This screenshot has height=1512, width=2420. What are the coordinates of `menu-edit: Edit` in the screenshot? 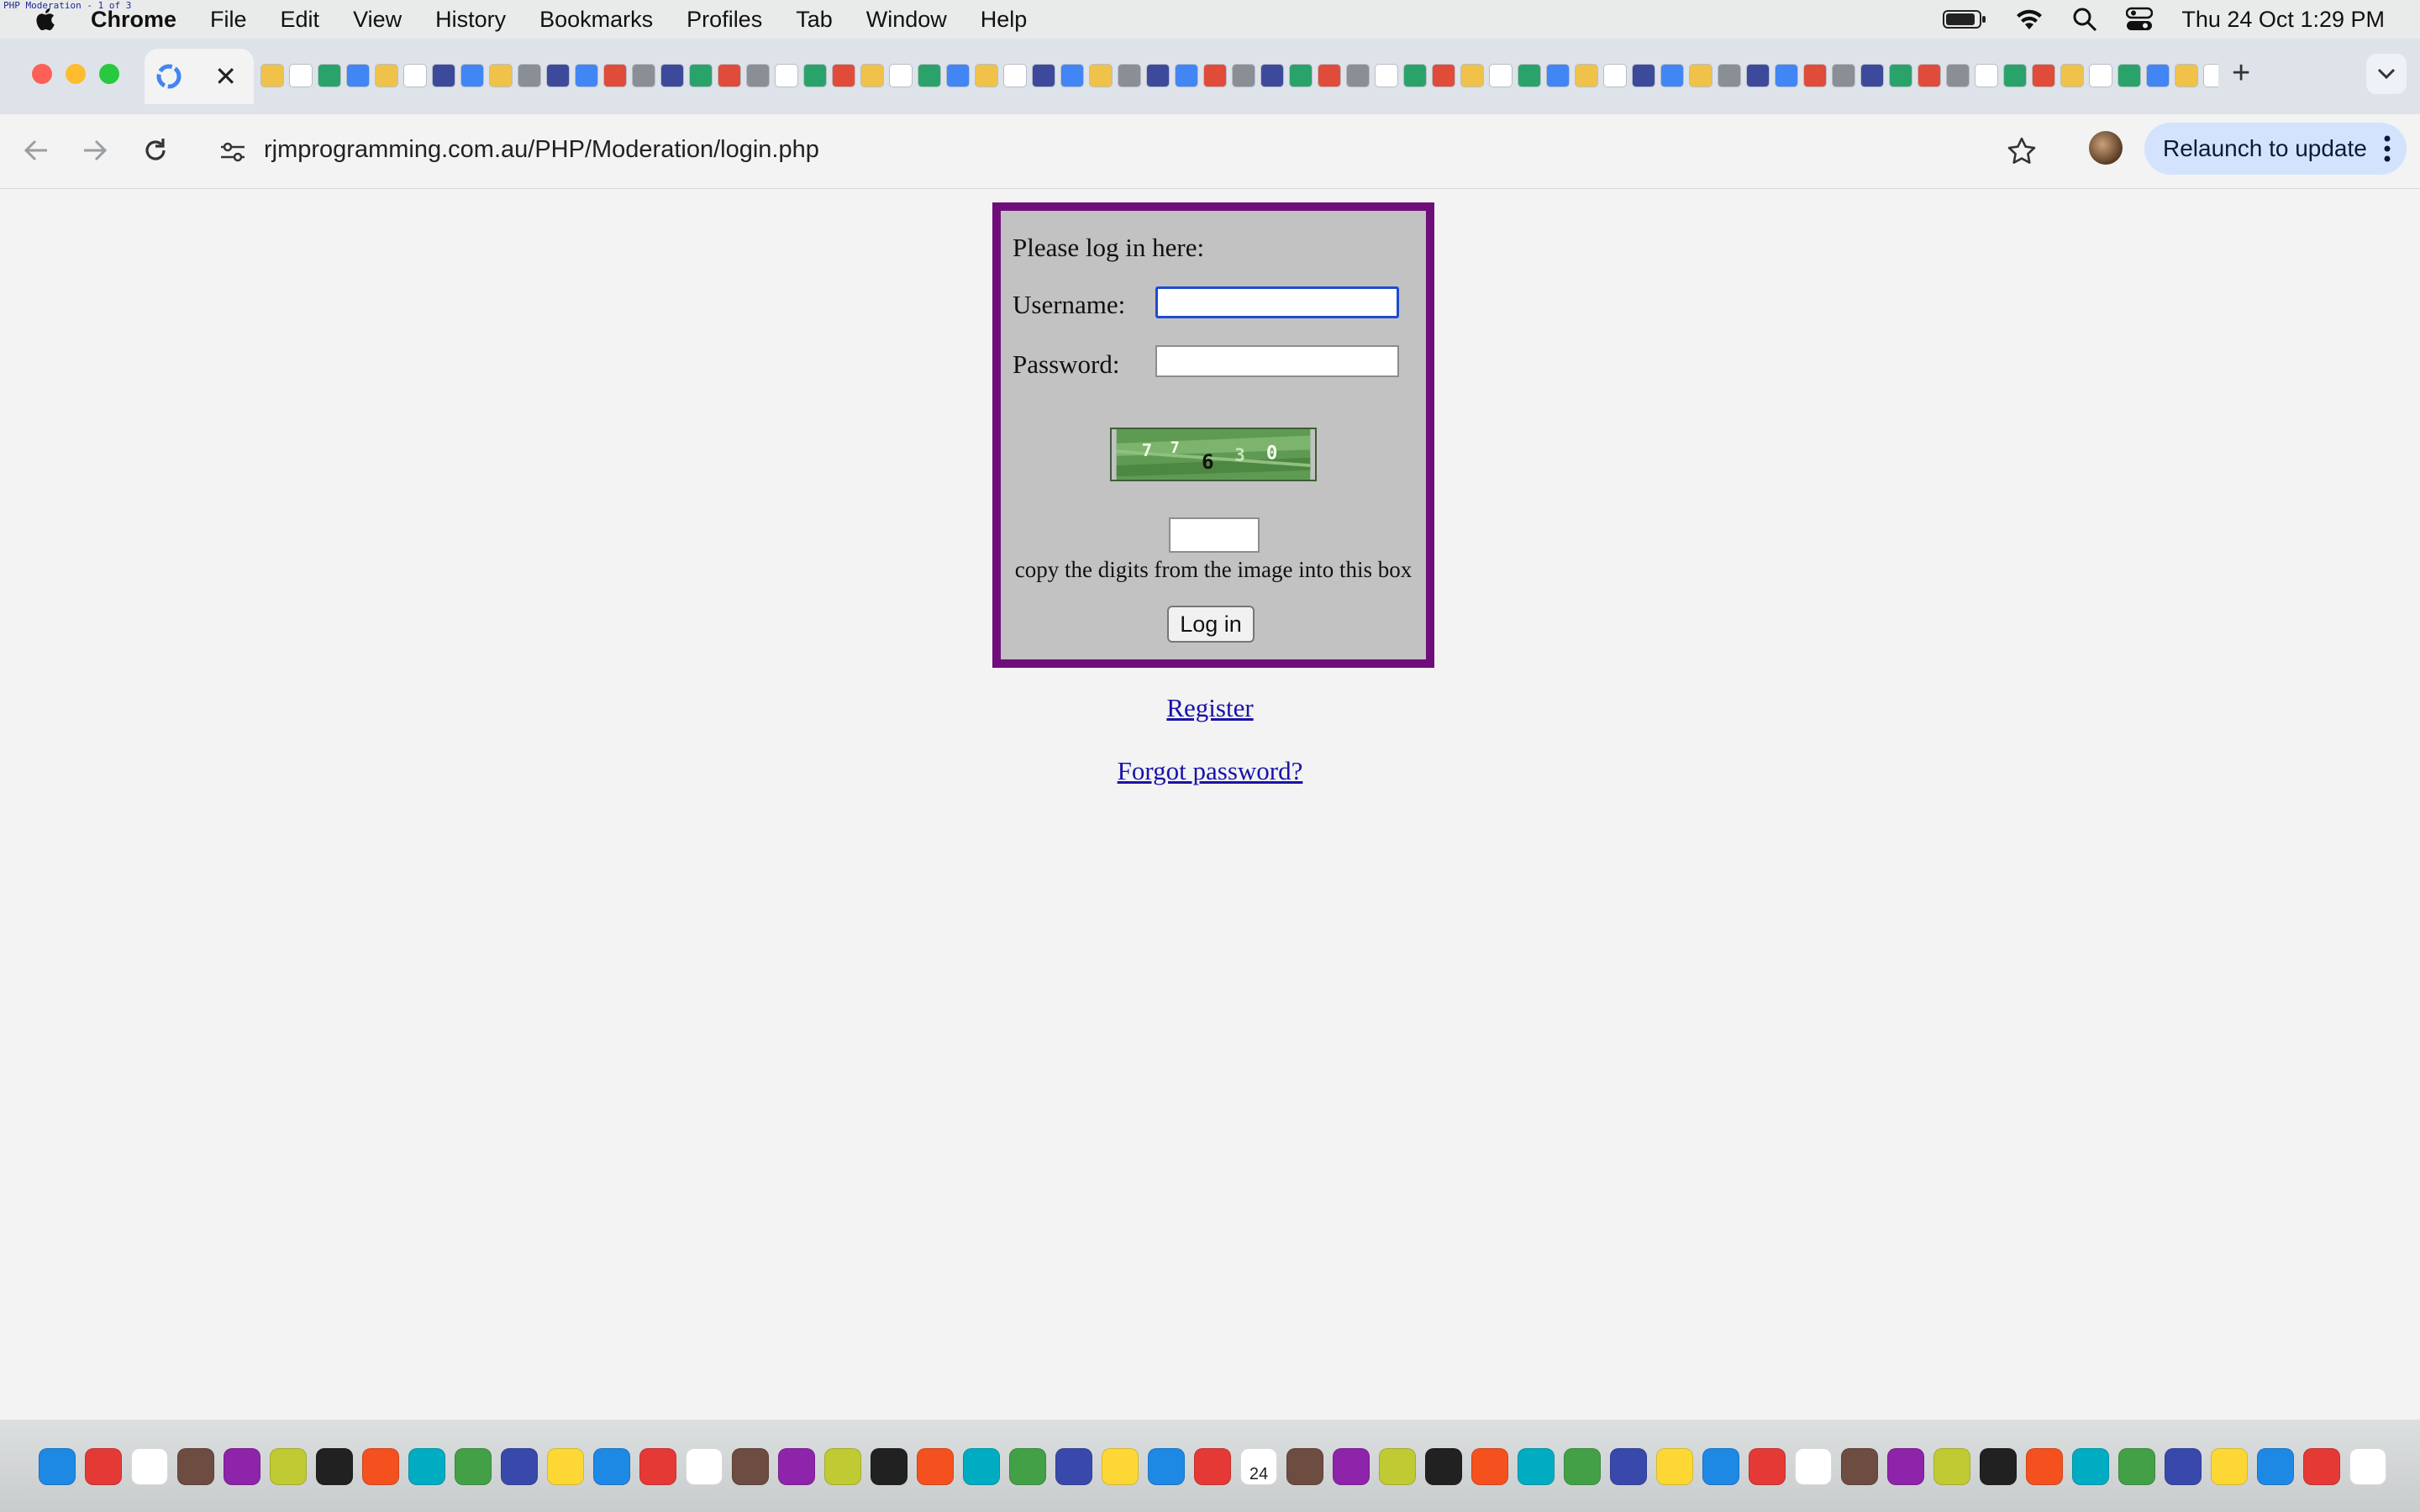 It's located at (300, 20).